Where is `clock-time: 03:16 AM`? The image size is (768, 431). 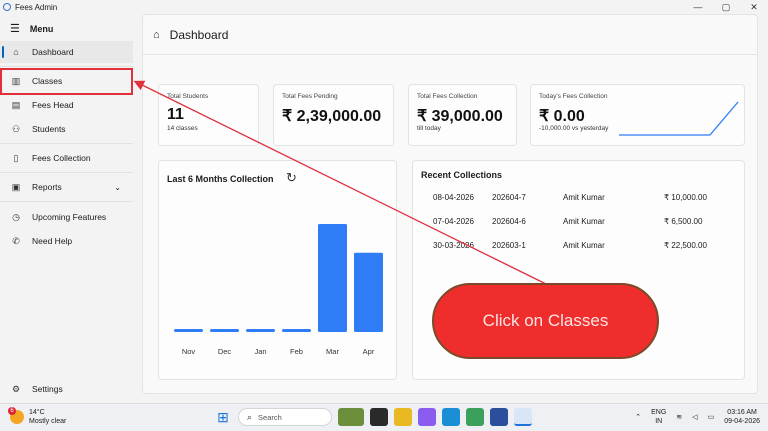
clock-time: 03:16 AM is located at coordinates (742, 412).